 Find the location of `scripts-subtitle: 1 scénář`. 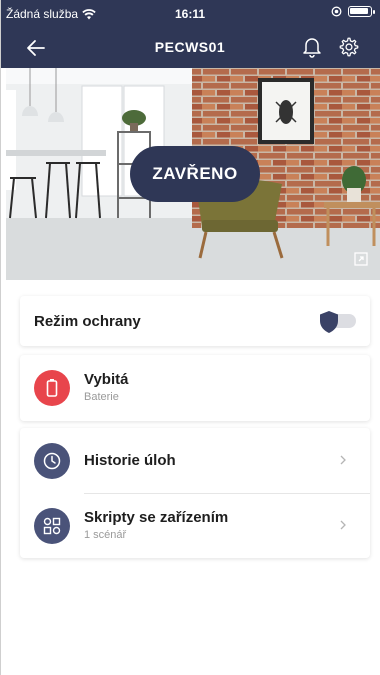

scripts-subtitle: 1 scénář is located at coordinates (105, 535).